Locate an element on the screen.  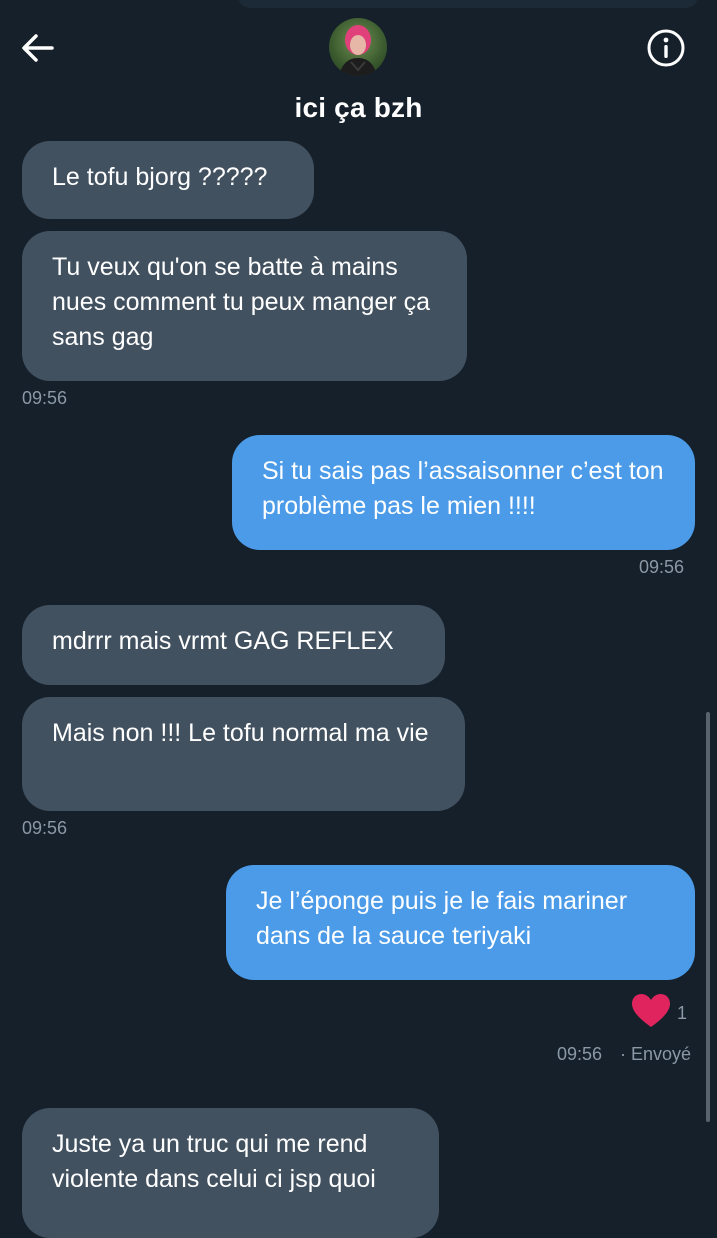
message-bubble-received: Mais non !!! Le tofu normal ma vie is located at coordinates (243, 754).